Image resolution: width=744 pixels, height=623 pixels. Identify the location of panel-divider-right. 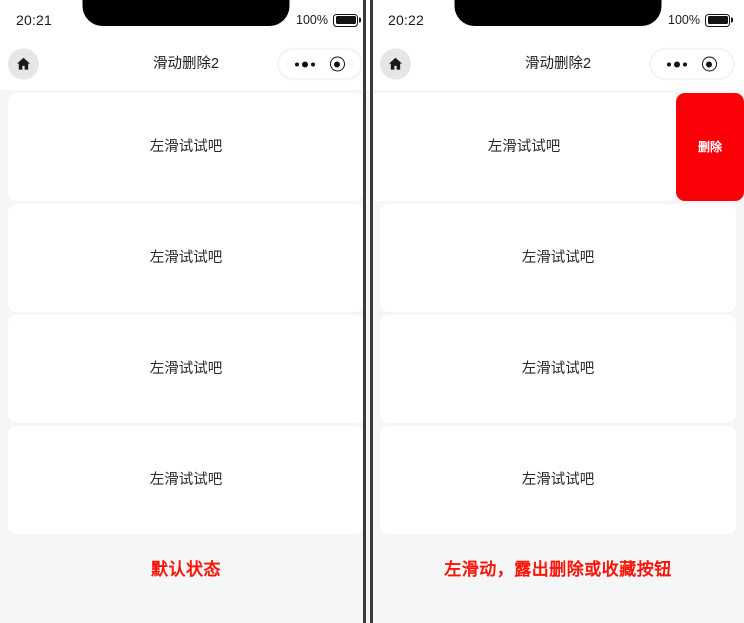
(371, 311).